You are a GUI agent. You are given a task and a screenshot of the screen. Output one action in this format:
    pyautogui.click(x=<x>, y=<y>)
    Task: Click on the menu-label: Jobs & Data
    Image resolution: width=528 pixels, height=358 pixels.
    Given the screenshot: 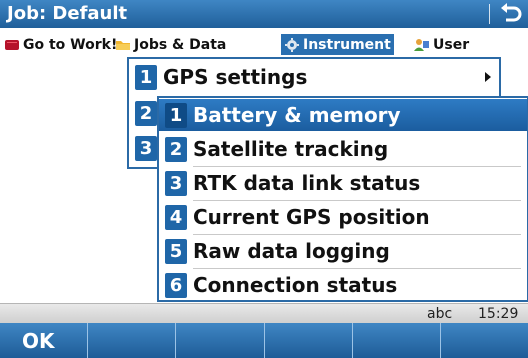 What is the action you would take?
    pyautogui.click(x=180, y=44)
    